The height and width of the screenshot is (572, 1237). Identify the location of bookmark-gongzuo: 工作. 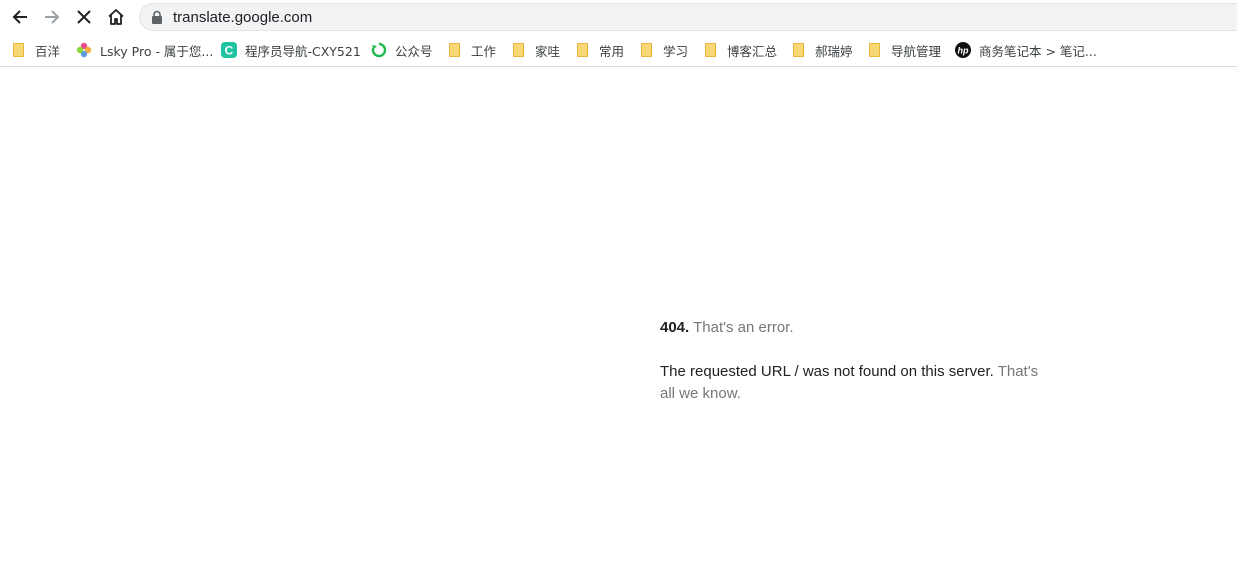
(471, 50).